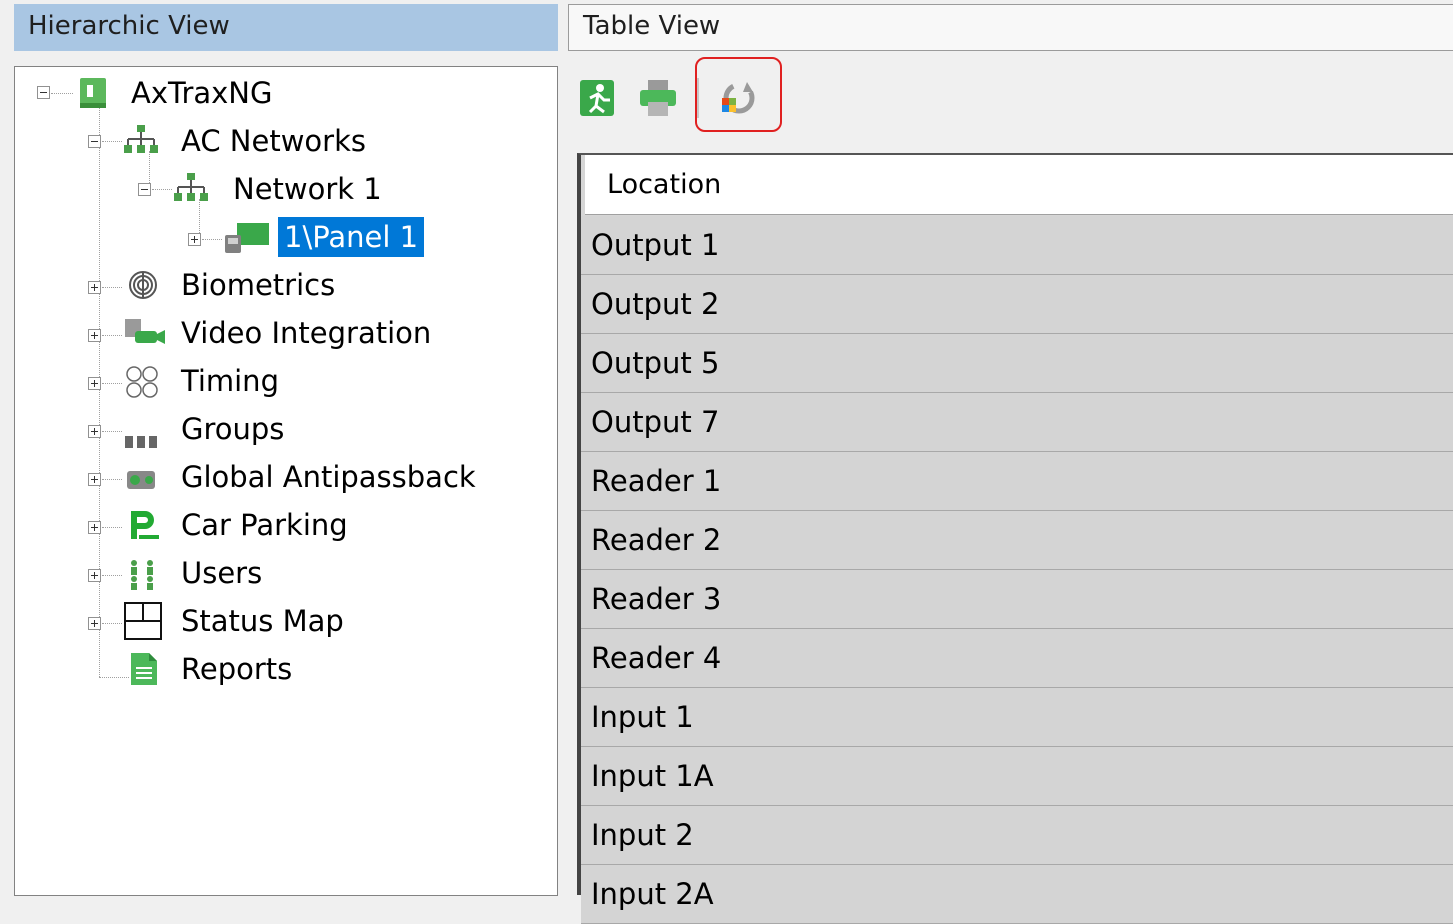 The width and height of the screenshot is (1453, 924). What do you see at coordinates (1017, 245) in the screenshot?
I see `table-row: Output 1` at bounding box center [1017, 245].